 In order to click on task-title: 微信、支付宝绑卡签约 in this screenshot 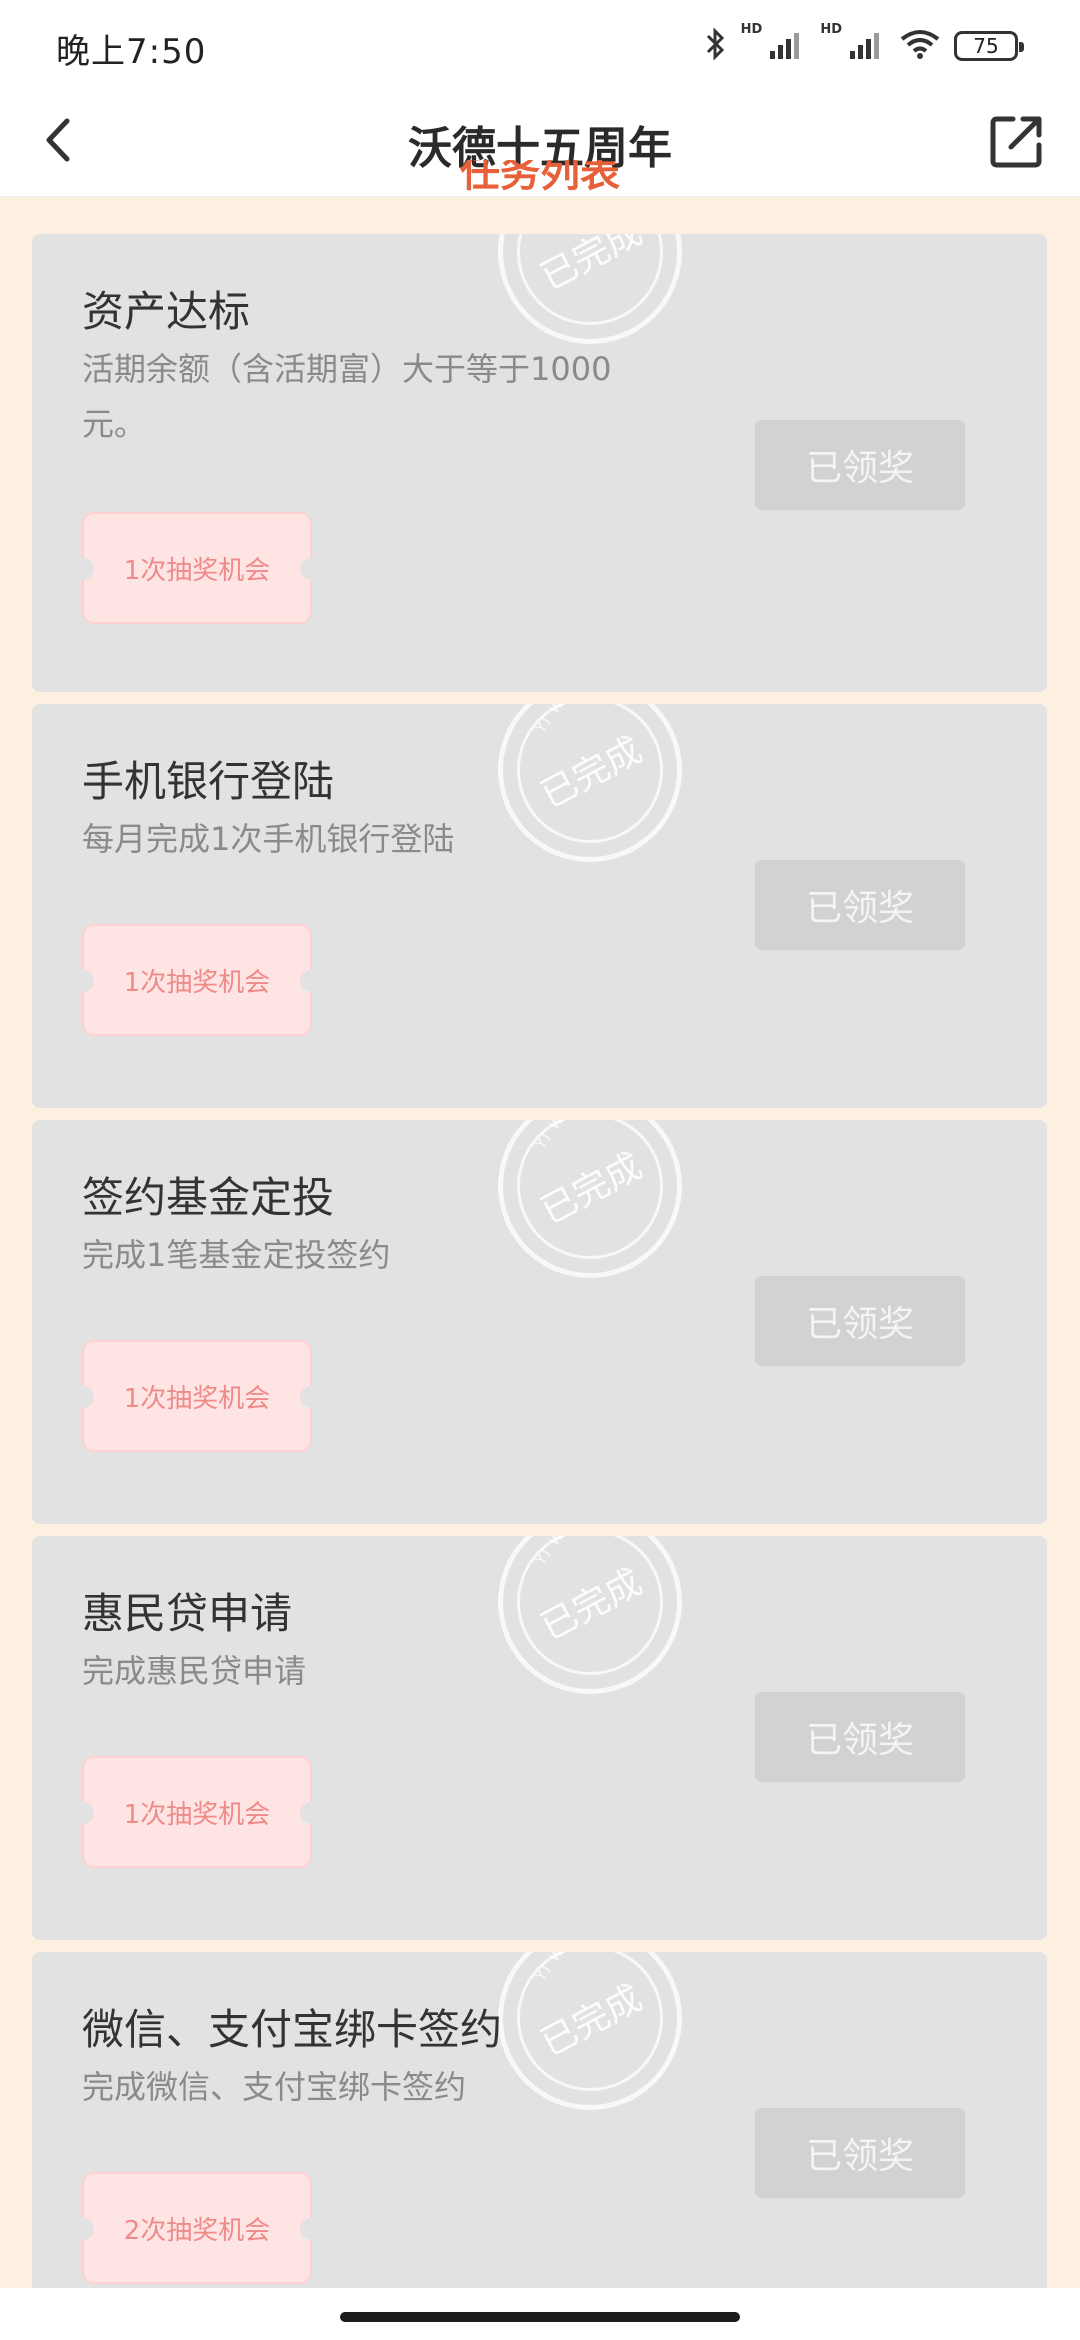, I will do `click(292, 2029)`.